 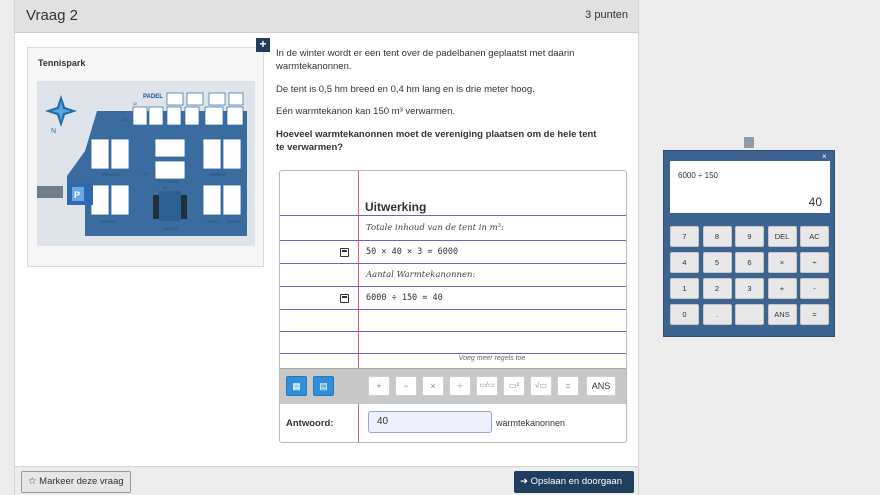 I want to click on calculator: × 6000 ÷ 150 40 7 8 9 DEL AC 4 5 6 × ÷ 1 2 3 + -0. ANS =, so click(x=749, y=243).